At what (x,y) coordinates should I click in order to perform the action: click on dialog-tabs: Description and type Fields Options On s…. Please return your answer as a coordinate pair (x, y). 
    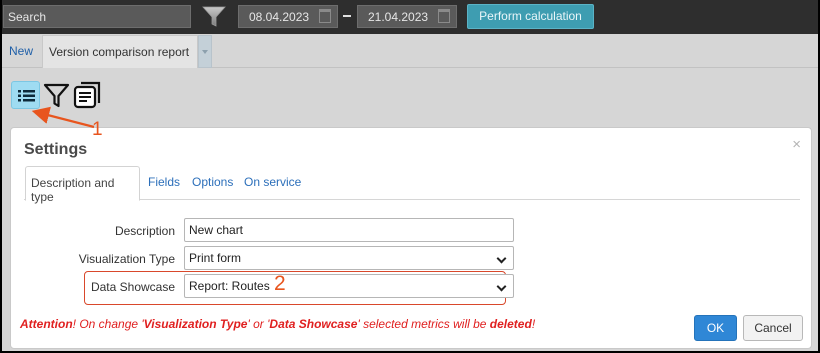
    Looking at the image, I should click on (412, 184).